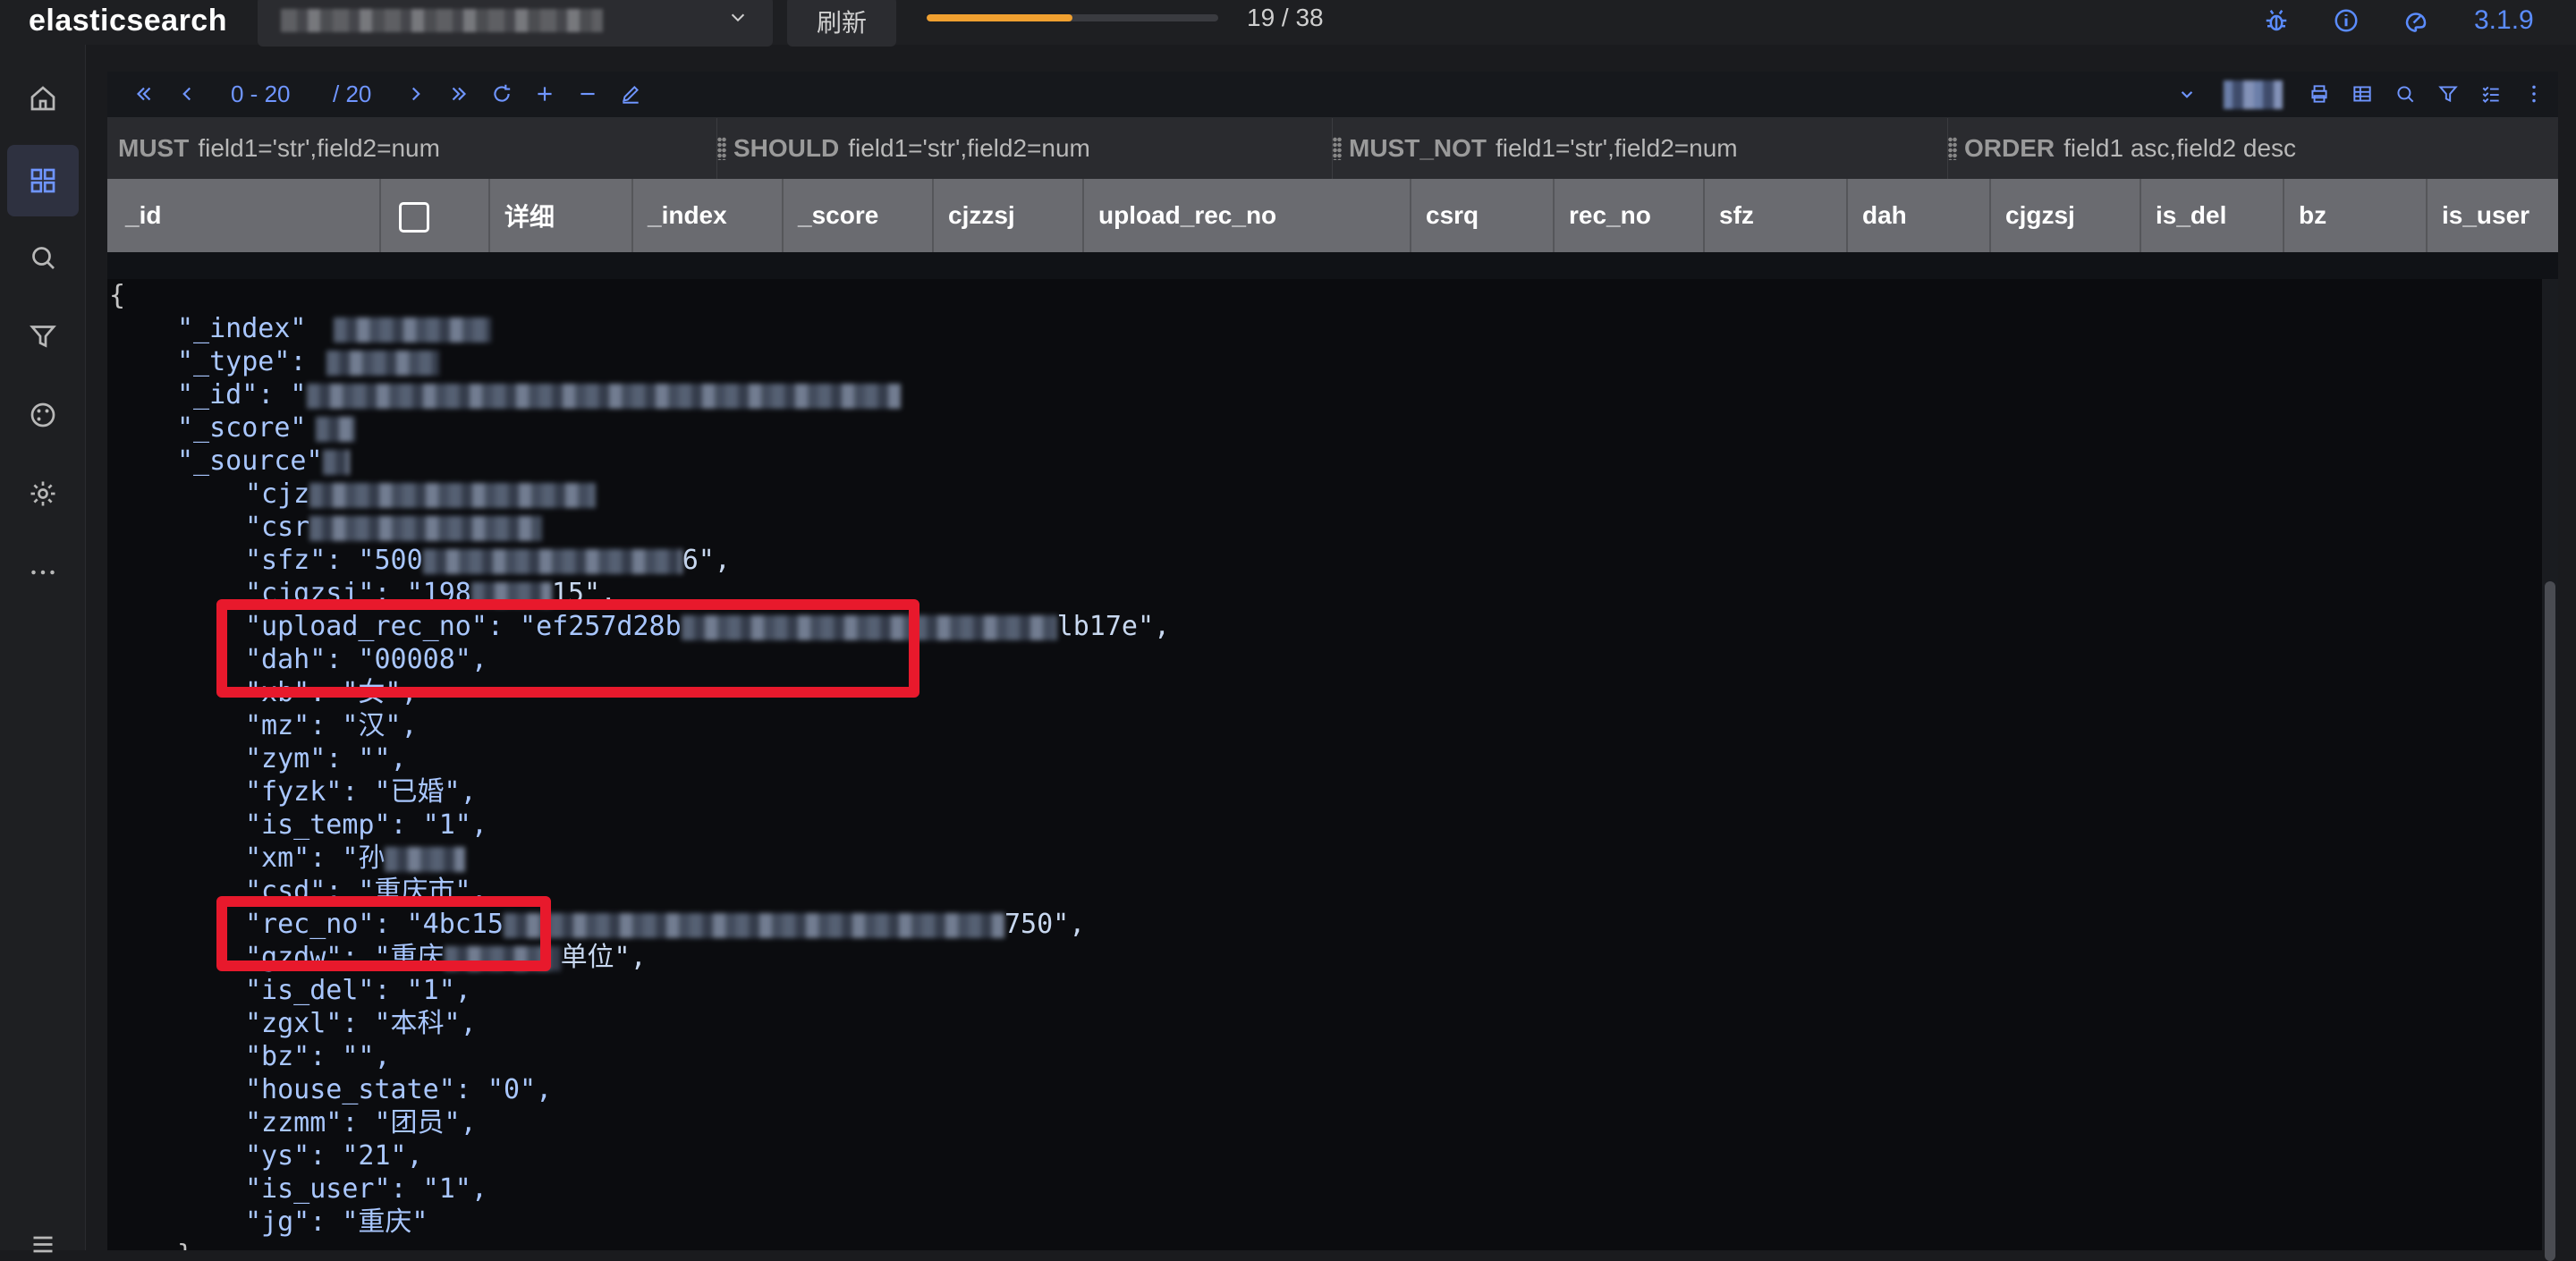 The image size is (2576, 1261). Describe the element at coordinates (399, 1089) in the screenshot. I see `json-line: "house_state": "0",` at that location.